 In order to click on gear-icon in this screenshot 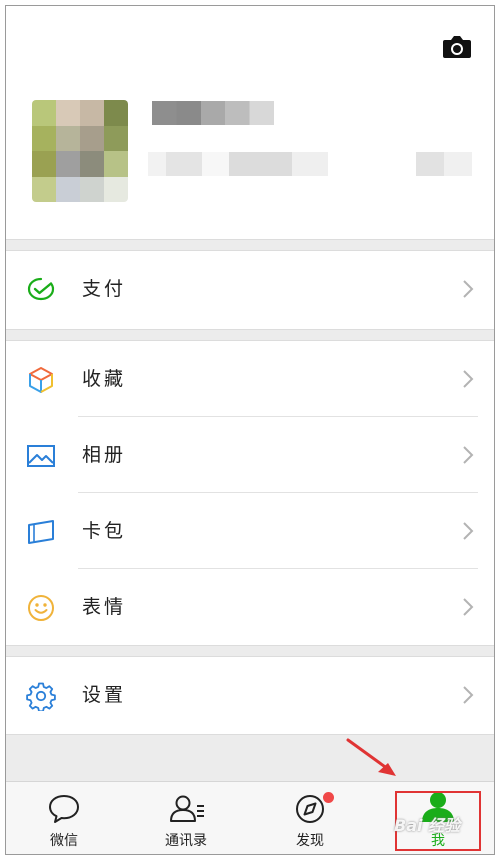, I will do `click(41, 696)`.